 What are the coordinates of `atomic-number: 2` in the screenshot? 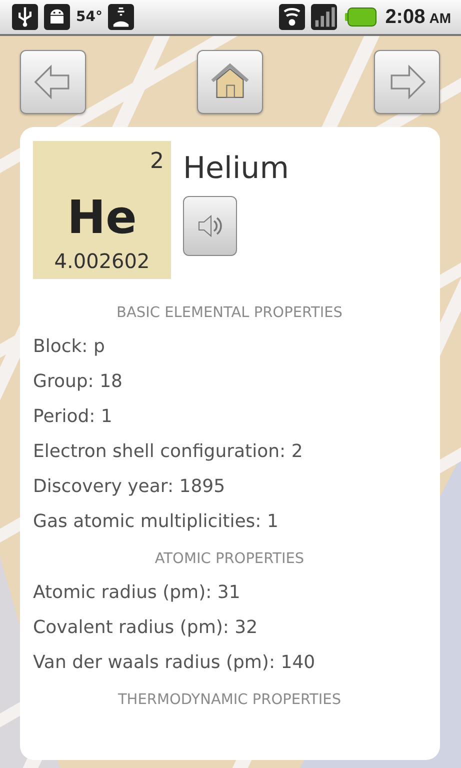 It's located at (157, 161).